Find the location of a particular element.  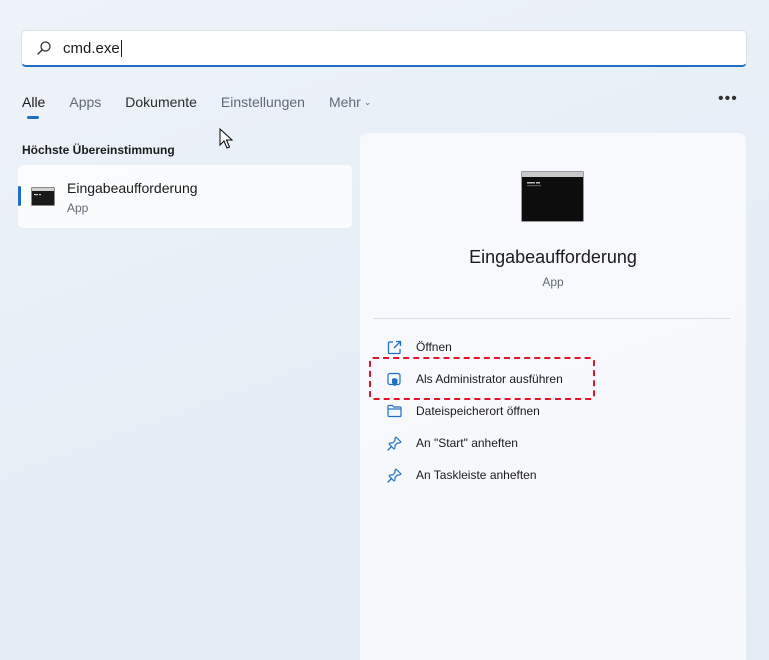

search-icon is located at coordinates (45, 48).